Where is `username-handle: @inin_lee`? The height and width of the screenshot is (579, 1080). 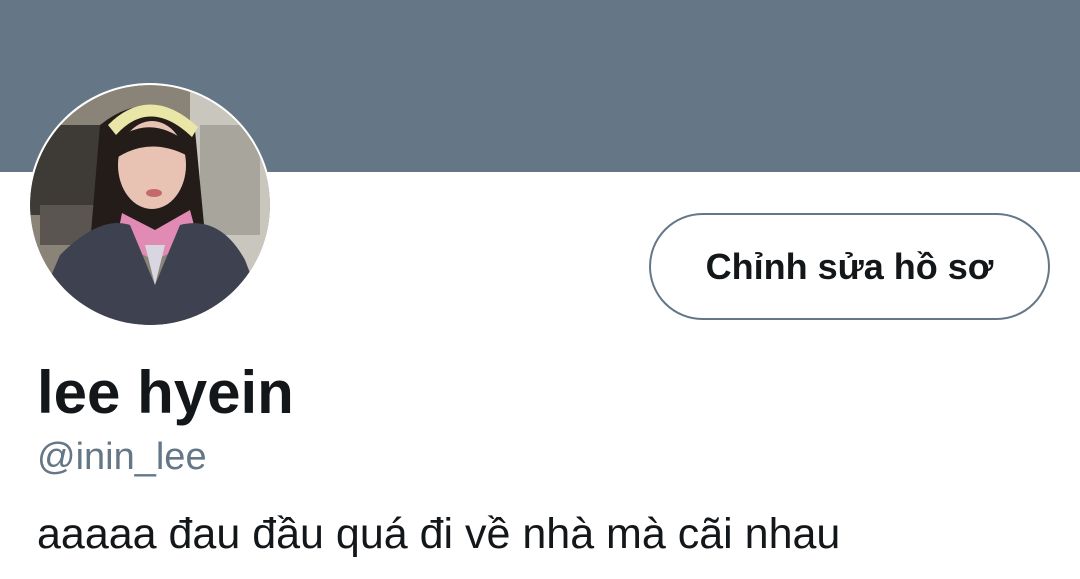
username-handle: @inin_lee is located at coordinates (122, 457).